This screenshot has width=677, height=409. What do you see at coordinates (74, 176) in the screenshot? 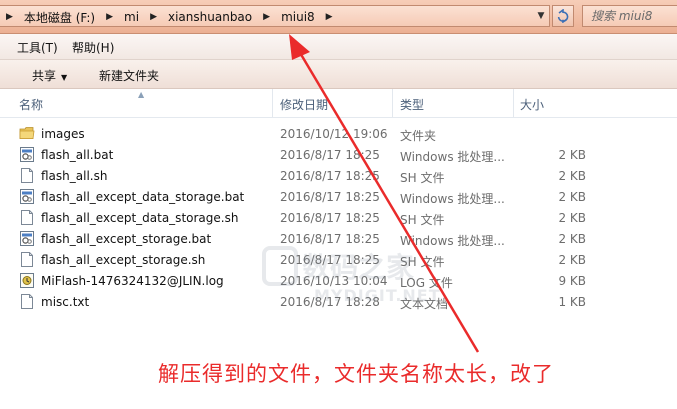
I see `file-name: flash_all.sh` at bounding box center [74, 176].